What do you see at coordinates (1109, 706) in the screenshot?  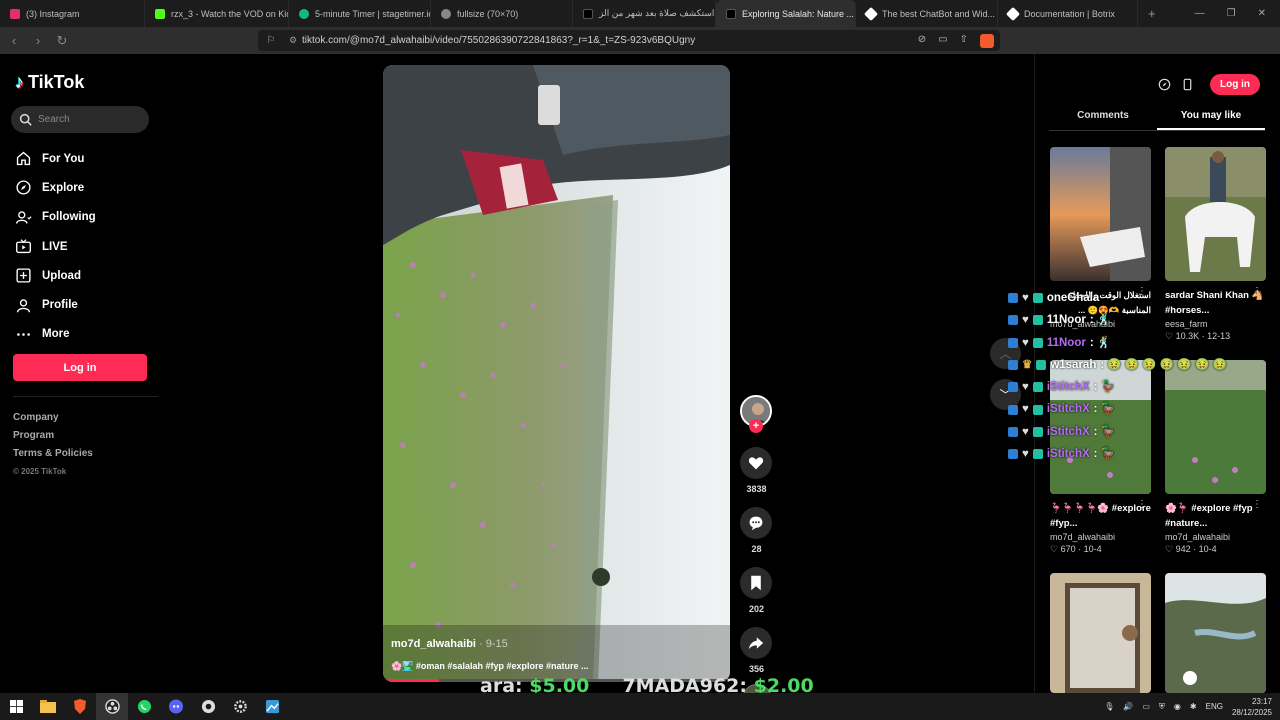 I see `microphone-icon: 🎙` at bounding box center [1109, 706].